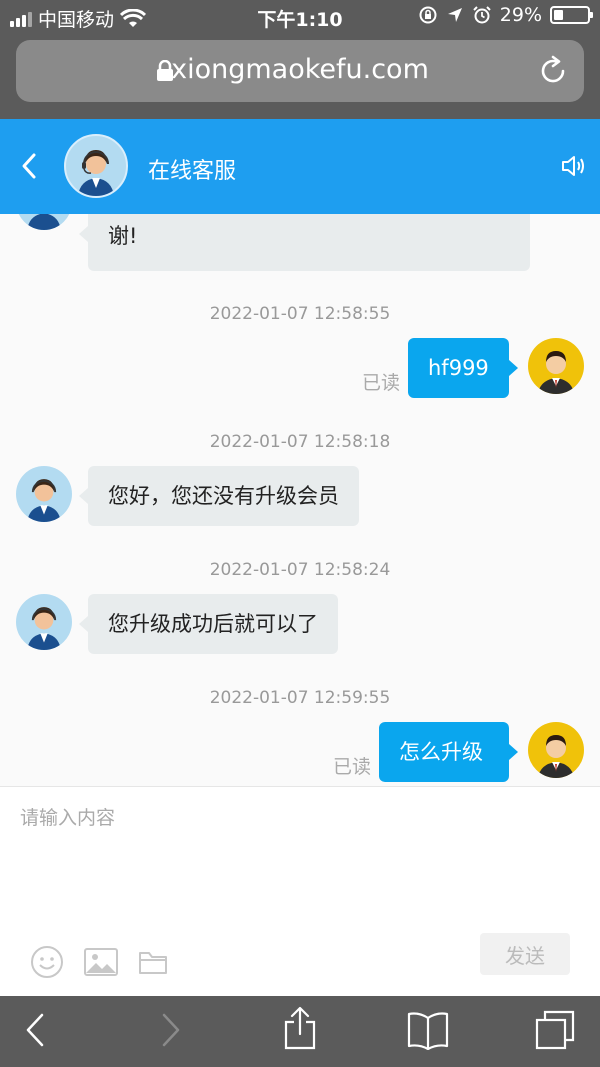 The height and width of the screenshot is (1067, 600). What do you see at coordinates (554, 70) in the screenshot?
I see `reload-icon` at bounding box center [554, 70].